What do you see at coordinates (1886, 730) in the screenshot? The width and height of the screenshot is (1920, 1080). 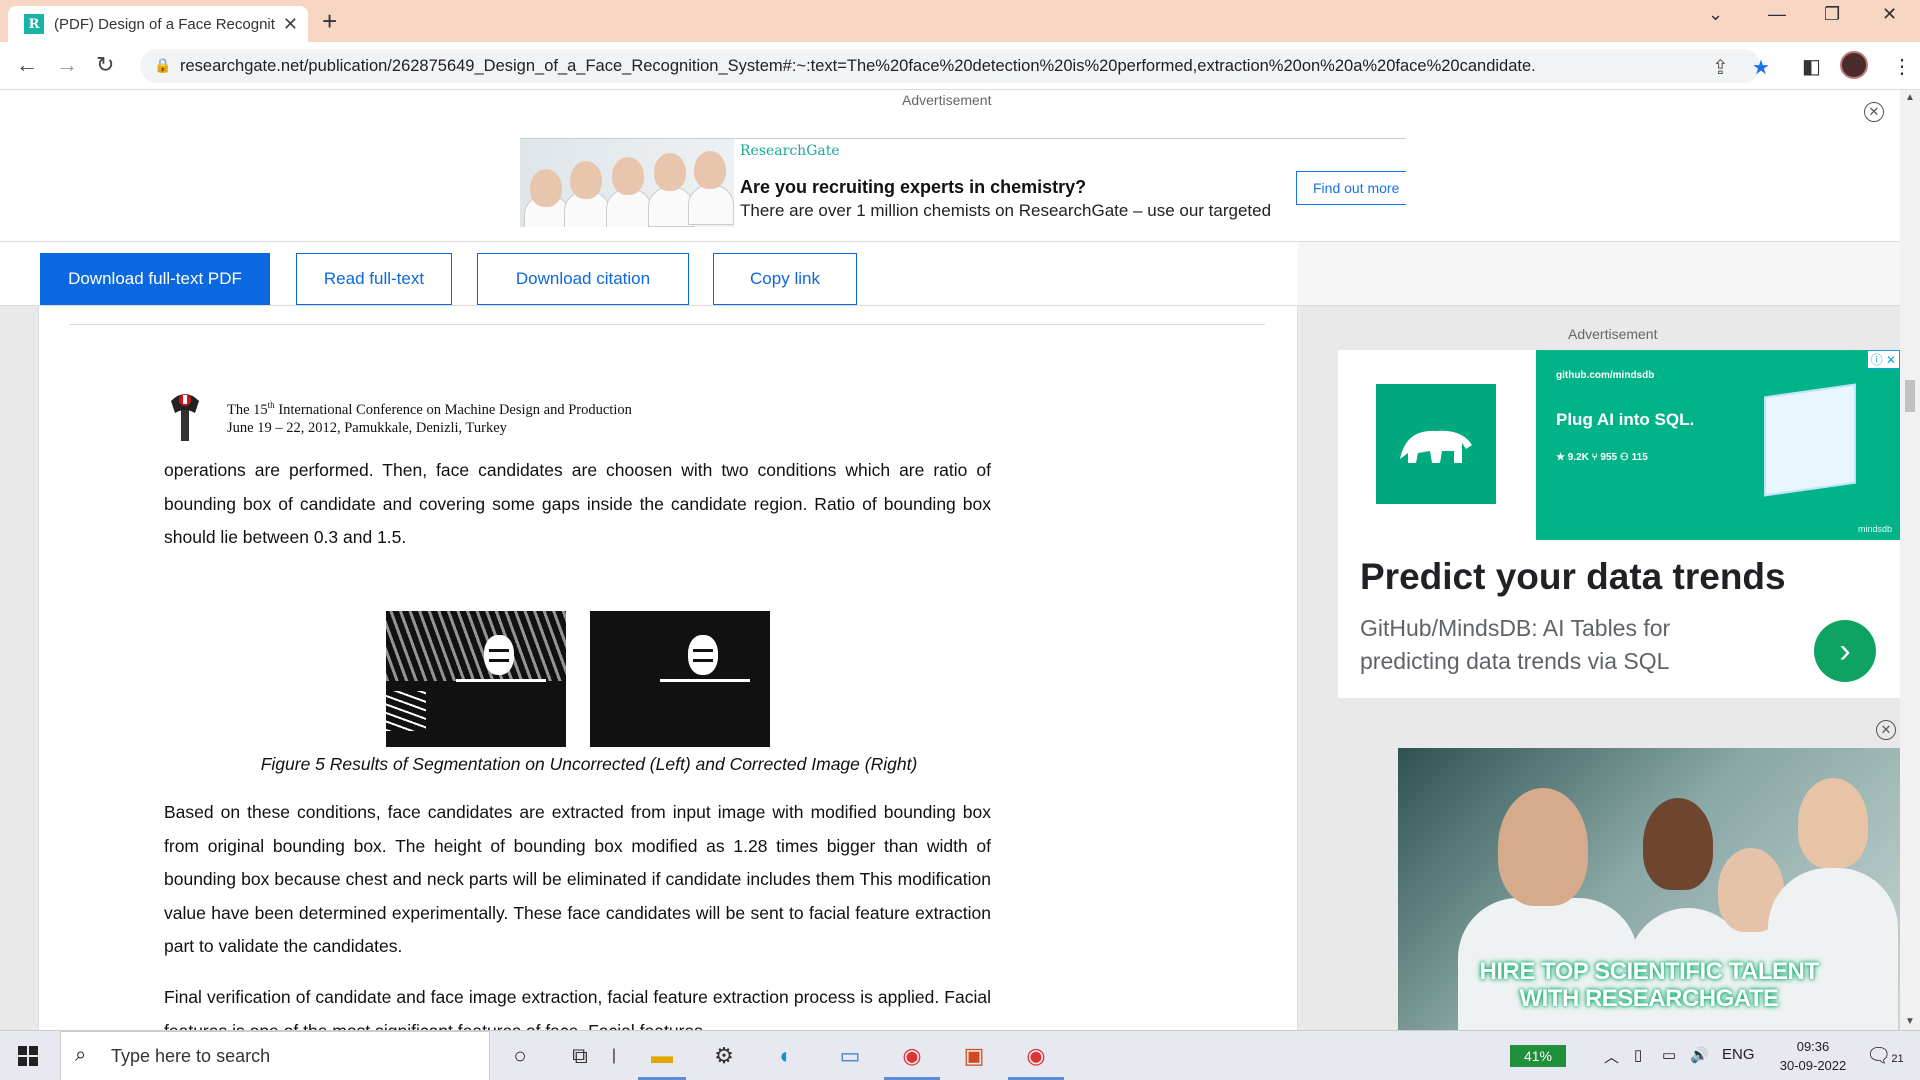 I see `video-ad-close-icon: ✕` at bounding box center [1886, 730].